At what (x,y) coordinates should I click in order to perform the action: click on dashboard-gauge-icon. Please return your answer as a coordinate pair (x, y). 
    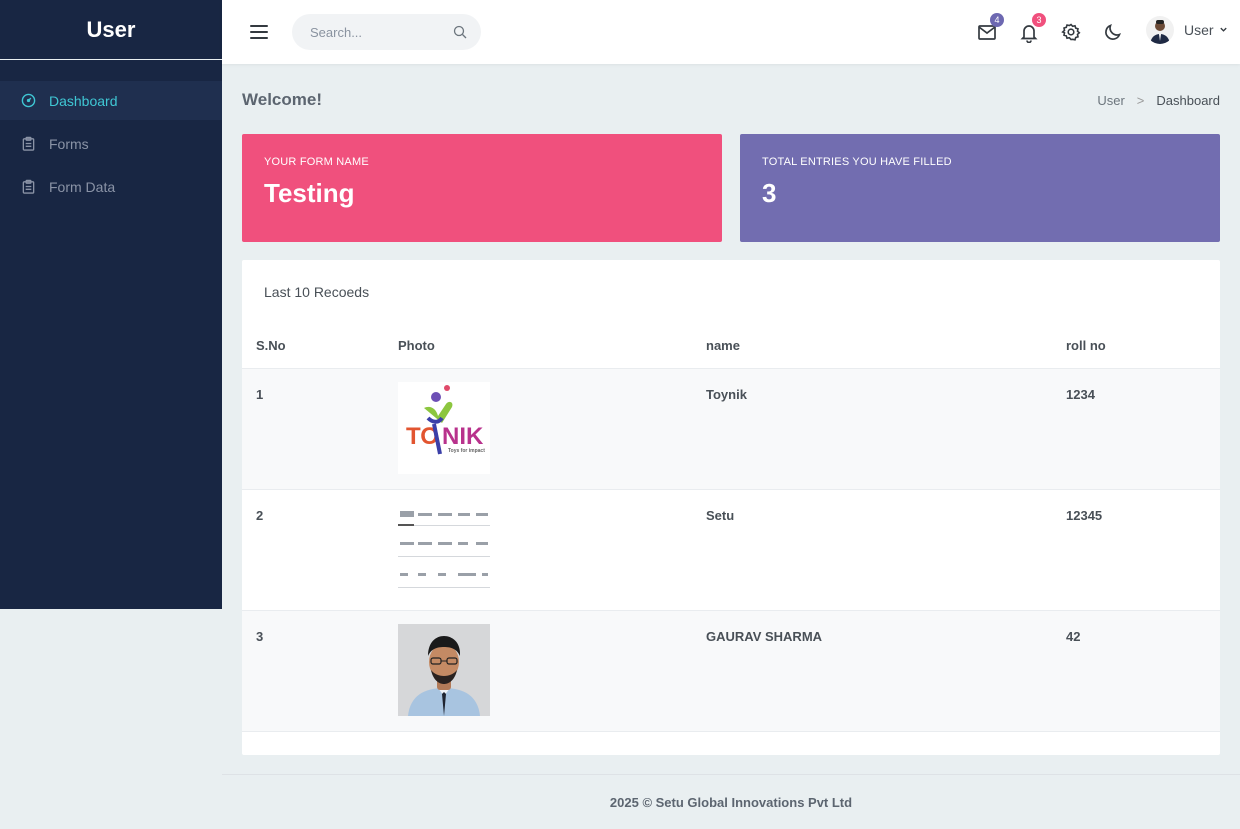
    Looking at the image, I should click on (28, 101).